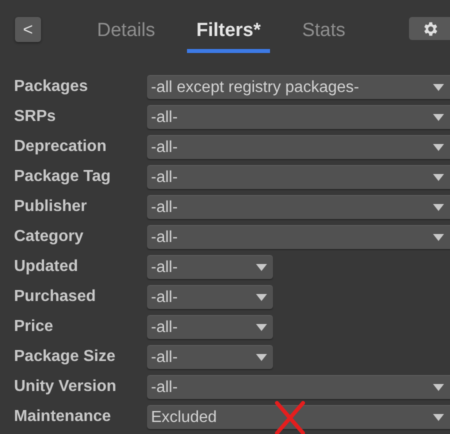 The width and height of the screenshot is (450, 434). What do you see at coordinates (429, 28) in the screenshot?
I see `settings-button` at bounding box center [429, 28].